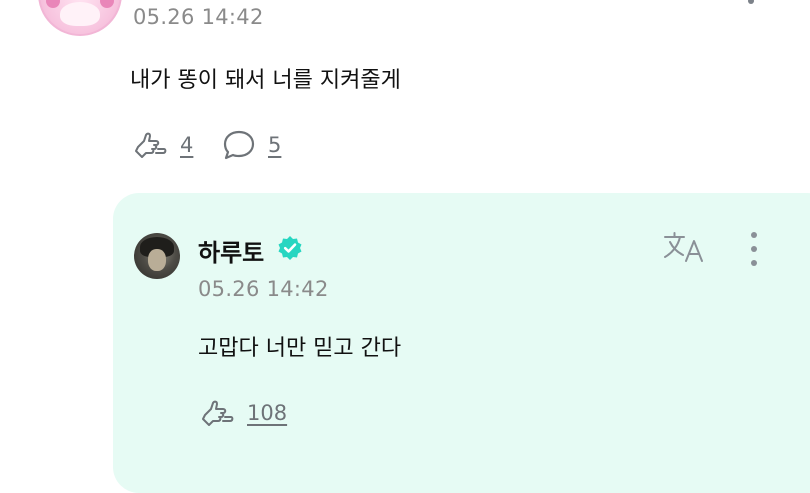  I want to click on fan-avatar, so click(80, 18).